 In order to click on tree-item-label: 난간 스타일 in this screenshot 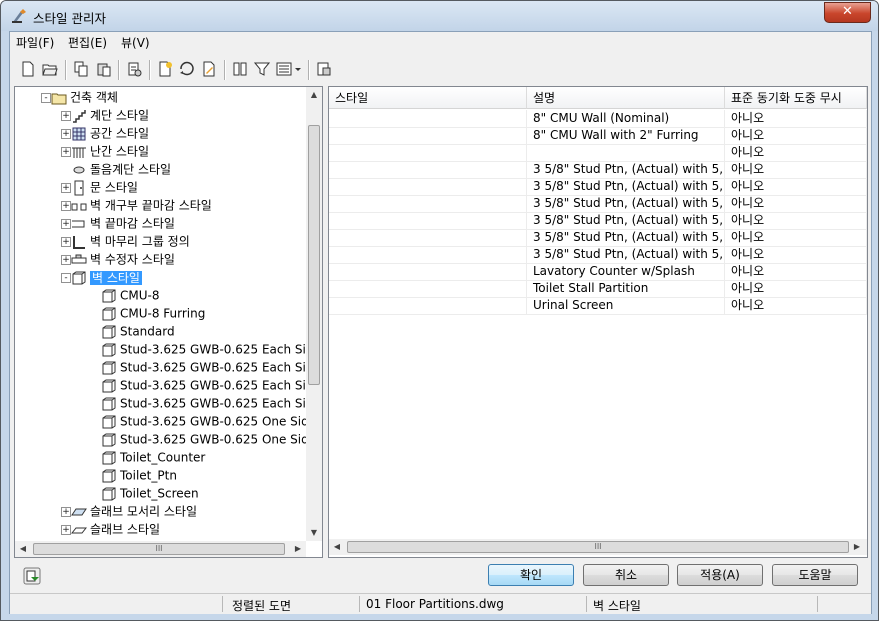, I will do `click(120, 151)`.